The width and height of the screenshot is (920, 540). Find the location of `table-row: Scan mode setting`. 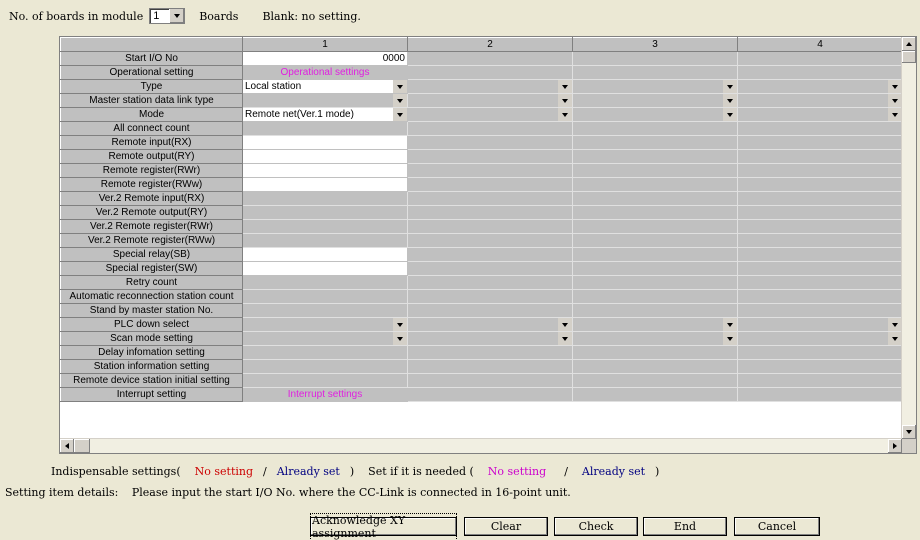

table-row: Scan mode setting is located at coordinates (481, 338).